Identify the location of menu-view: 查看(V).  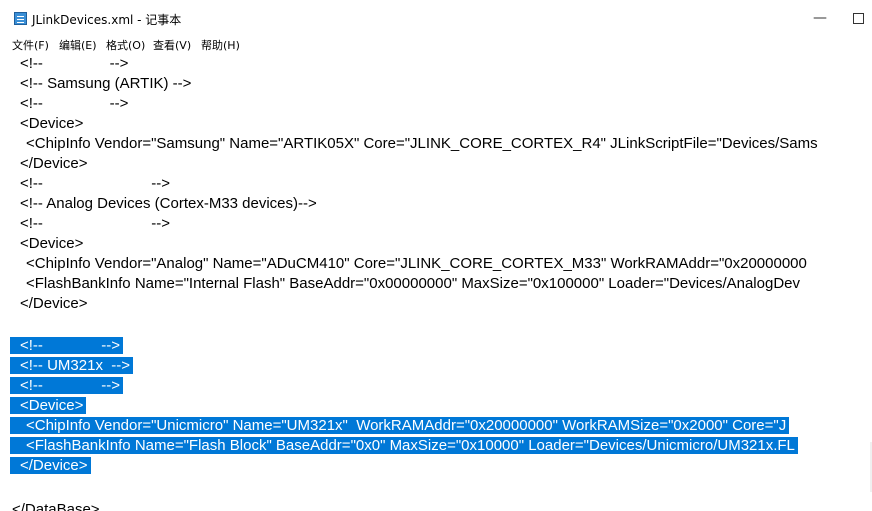
(172, 45).